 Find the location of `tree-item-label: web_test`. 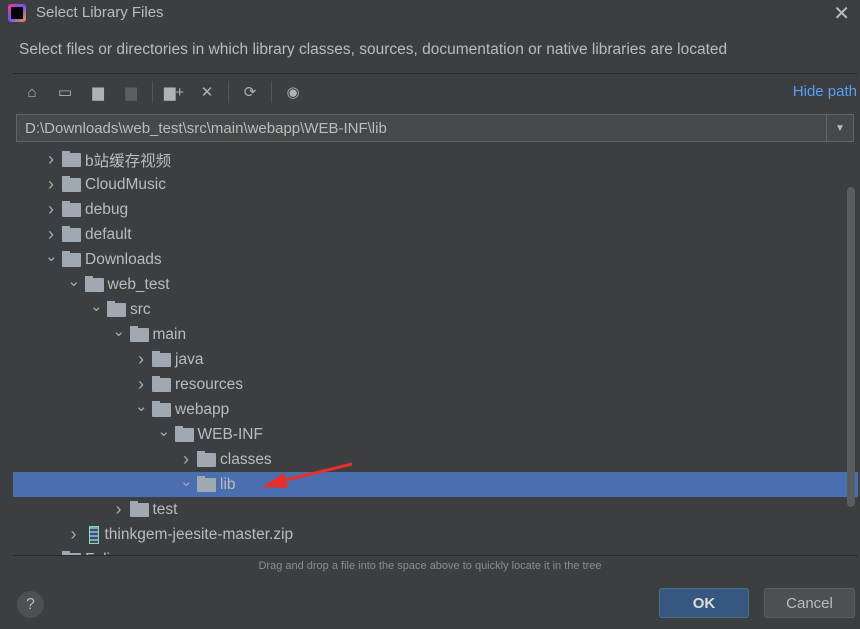

tree-item-label: web_test is located at coordinates (138, 284).